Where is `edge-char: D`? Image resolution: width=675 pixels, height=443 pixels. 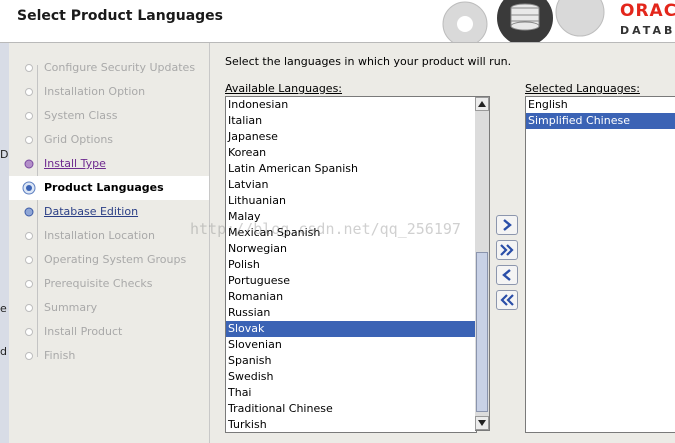 edge-char: D is located at coordinates (4, 154).